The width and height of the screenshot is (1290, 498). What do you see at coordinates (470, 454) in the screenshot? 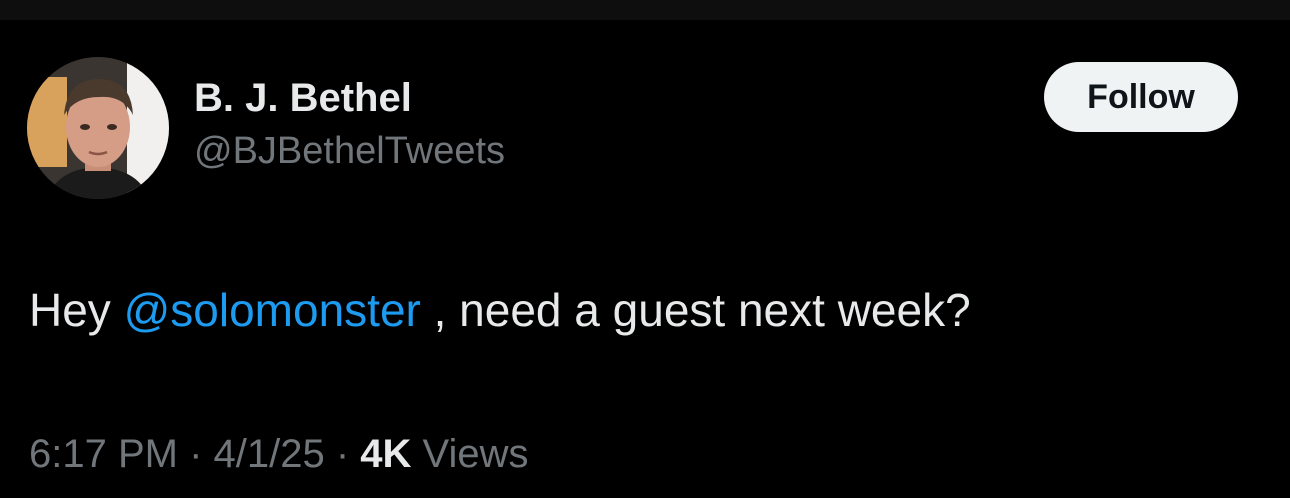
I see `views-label: Views` at bounding box center [470, 454].